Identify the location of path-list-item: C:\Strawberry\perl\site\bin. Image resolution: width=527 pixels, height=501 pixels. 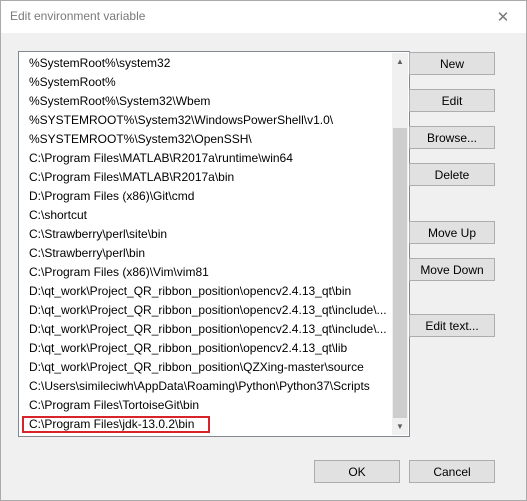
(206, 234).